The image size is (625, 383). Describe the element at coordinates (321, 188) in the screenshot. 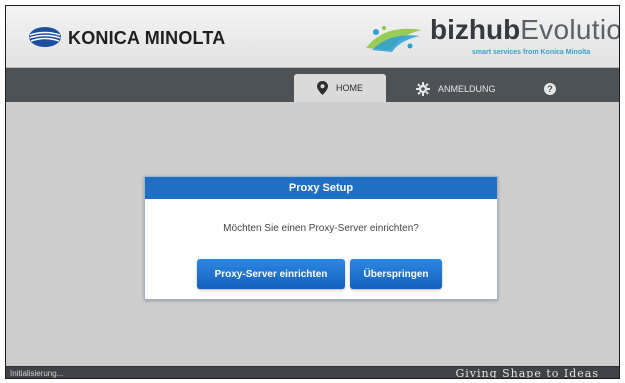

I see `dialog-title: Proxy Setup` at that location.